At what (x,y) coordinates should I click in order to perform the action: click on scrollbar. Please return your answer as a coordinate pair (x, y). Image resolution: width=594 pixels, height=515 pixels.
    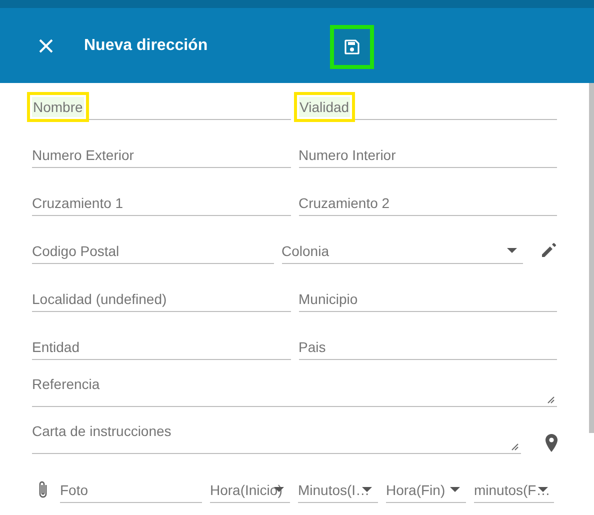
    Looking at the image, I should click on (591, 258).